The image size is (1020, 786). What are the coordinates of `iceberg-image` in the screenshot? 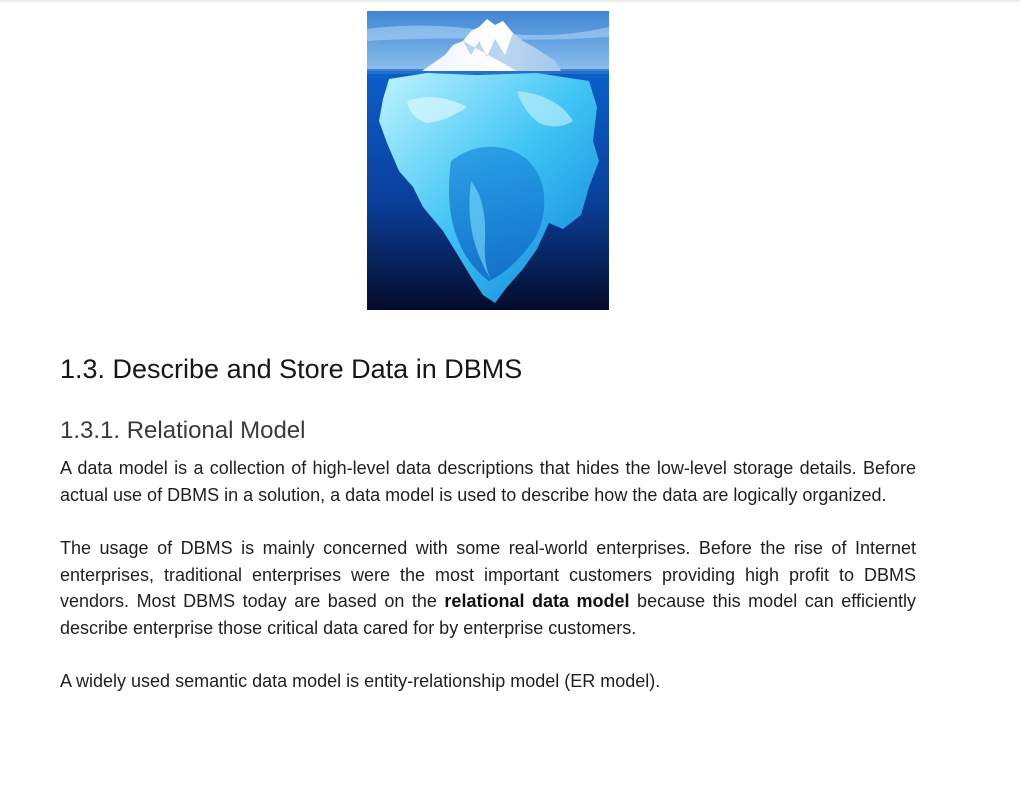 It's located at (488, 160).